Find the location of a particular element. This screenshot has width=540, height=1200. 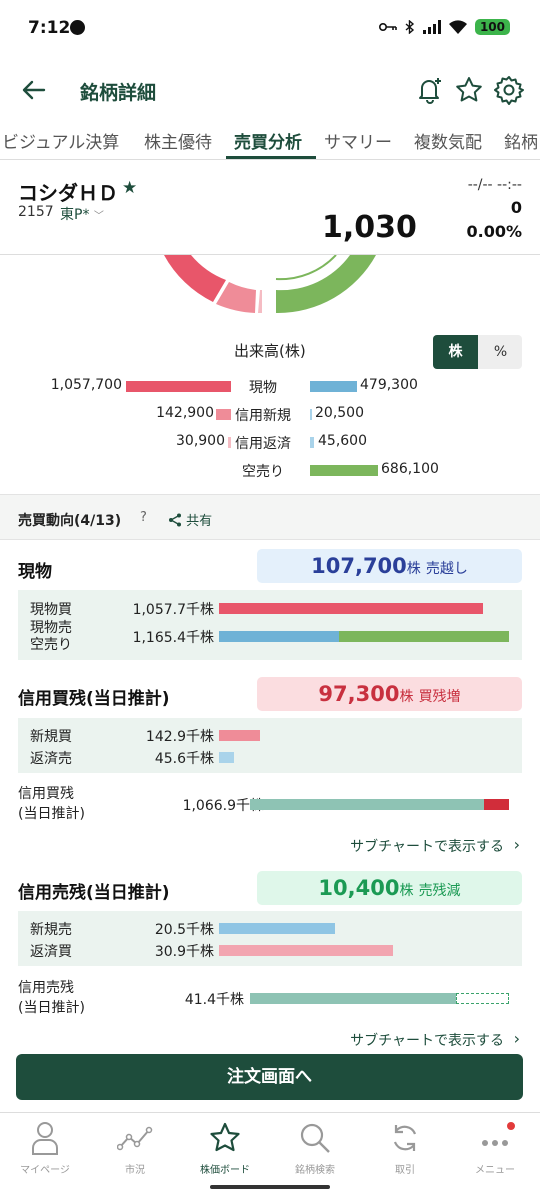

bluetooth-icon is located at coordinates (410, 27).